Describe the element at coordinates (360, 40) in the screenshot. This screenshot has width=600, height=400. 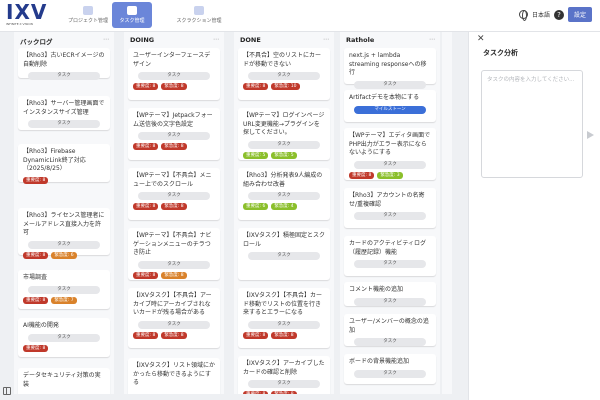
I see `column-title: Rathole` at that location.